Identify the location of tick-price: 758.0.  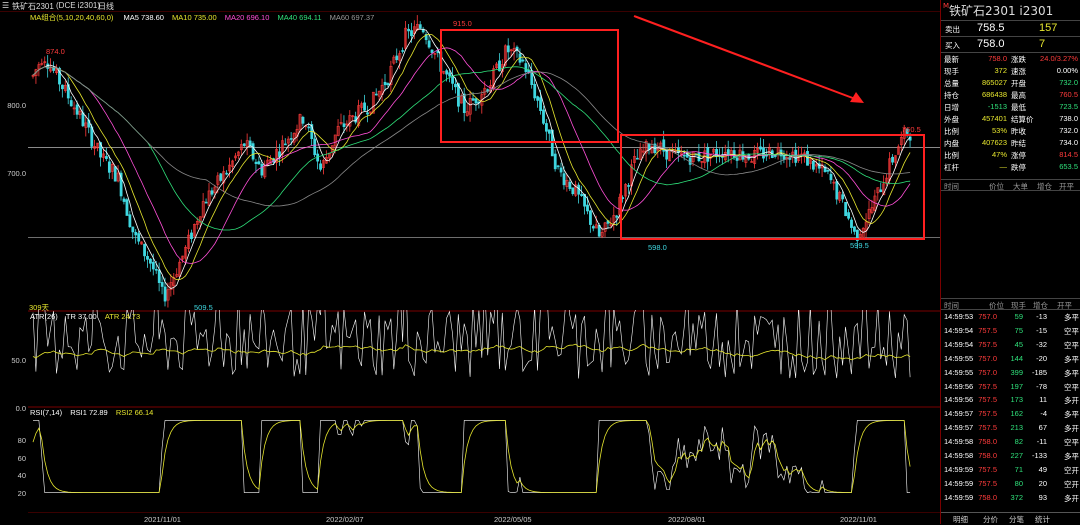
(987, 497).